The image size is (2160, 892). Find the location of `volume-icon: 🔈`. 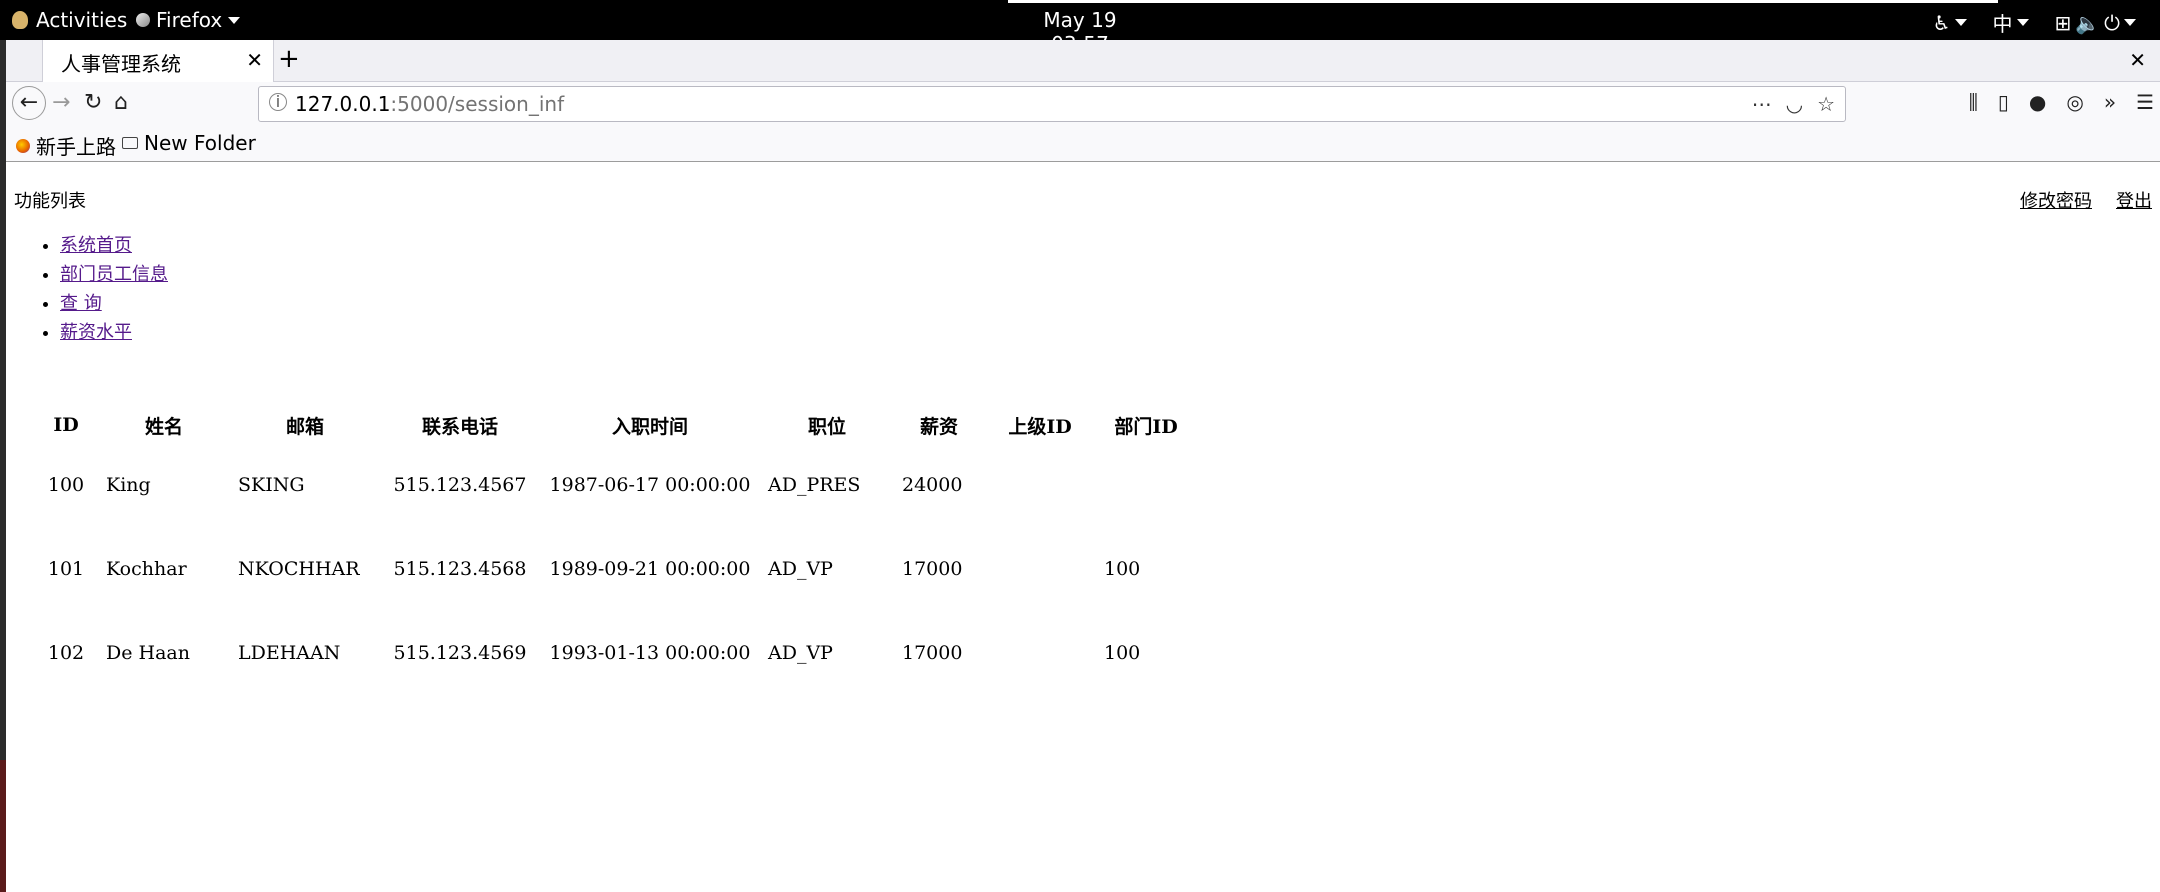

volume-icon: 🔈 is located at coordinates (2088, 22).